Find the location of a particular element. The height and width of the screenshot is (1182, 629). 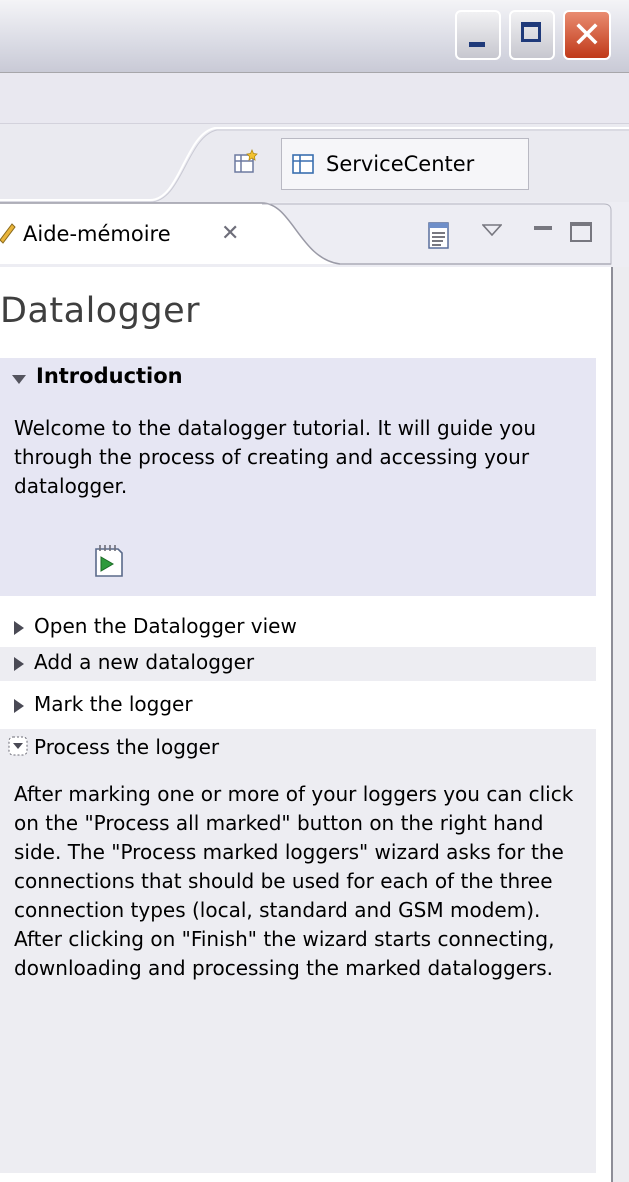

panel-gutter is located at coordinates (621, 724).